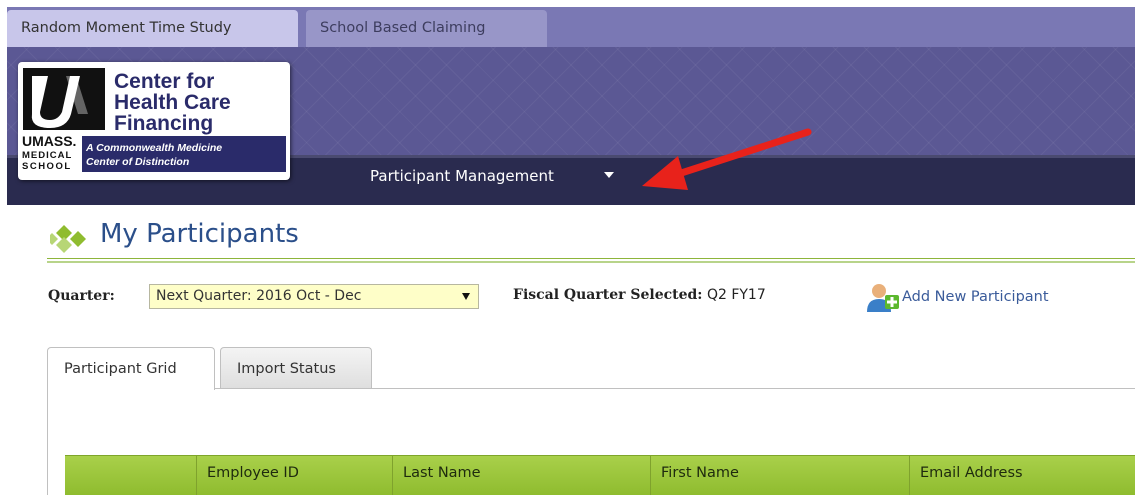 The width and height of the screenshot is (1135, 495). I want to click on app-tab-sbc: School Based Claiming, so click(426, 28).